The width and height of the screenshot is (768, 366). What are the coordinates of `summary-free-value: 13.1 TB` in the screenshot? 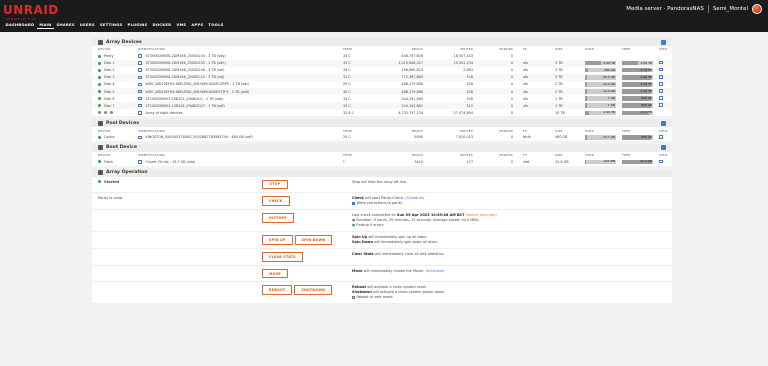 It's located at (646, 112).